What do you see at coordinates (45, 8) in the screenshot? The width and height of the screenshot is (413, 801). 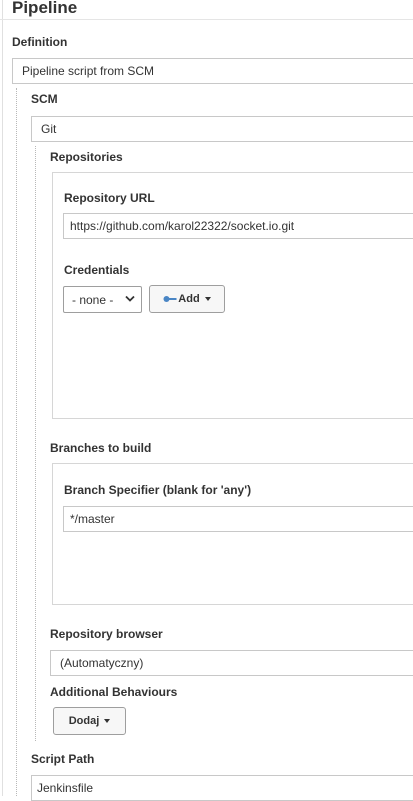 I see `page-title: Pipeline` at bounding box center [45, 8].